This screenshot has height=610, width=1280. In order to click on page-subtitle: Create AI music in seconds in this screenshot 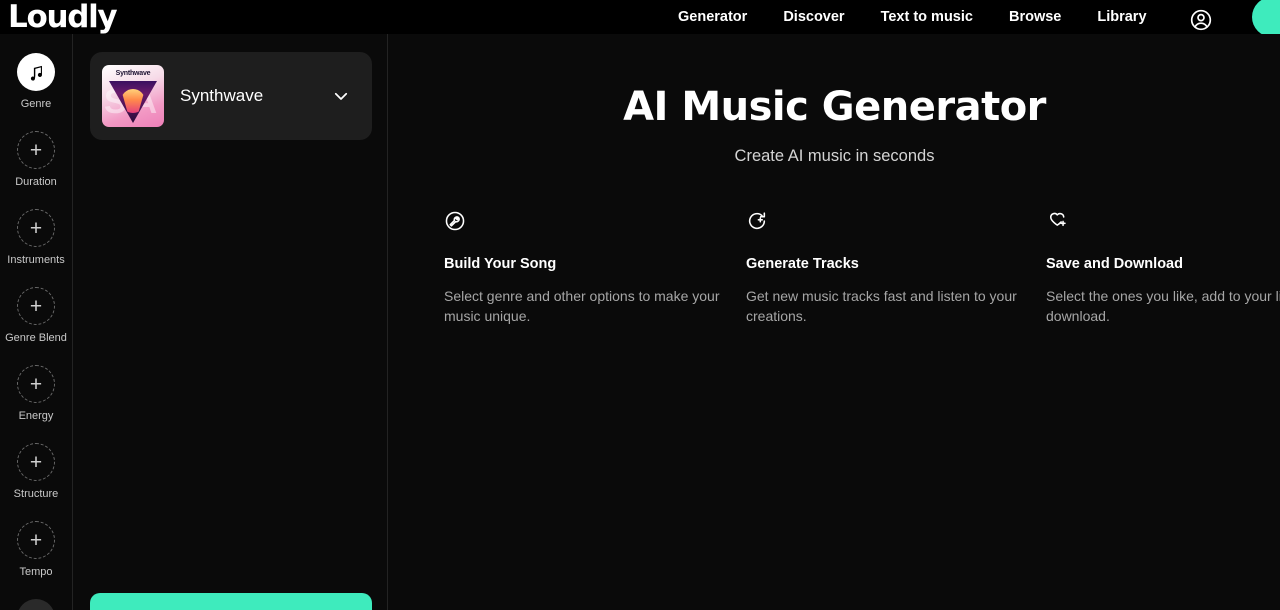, I will do `click(834, 156)`.